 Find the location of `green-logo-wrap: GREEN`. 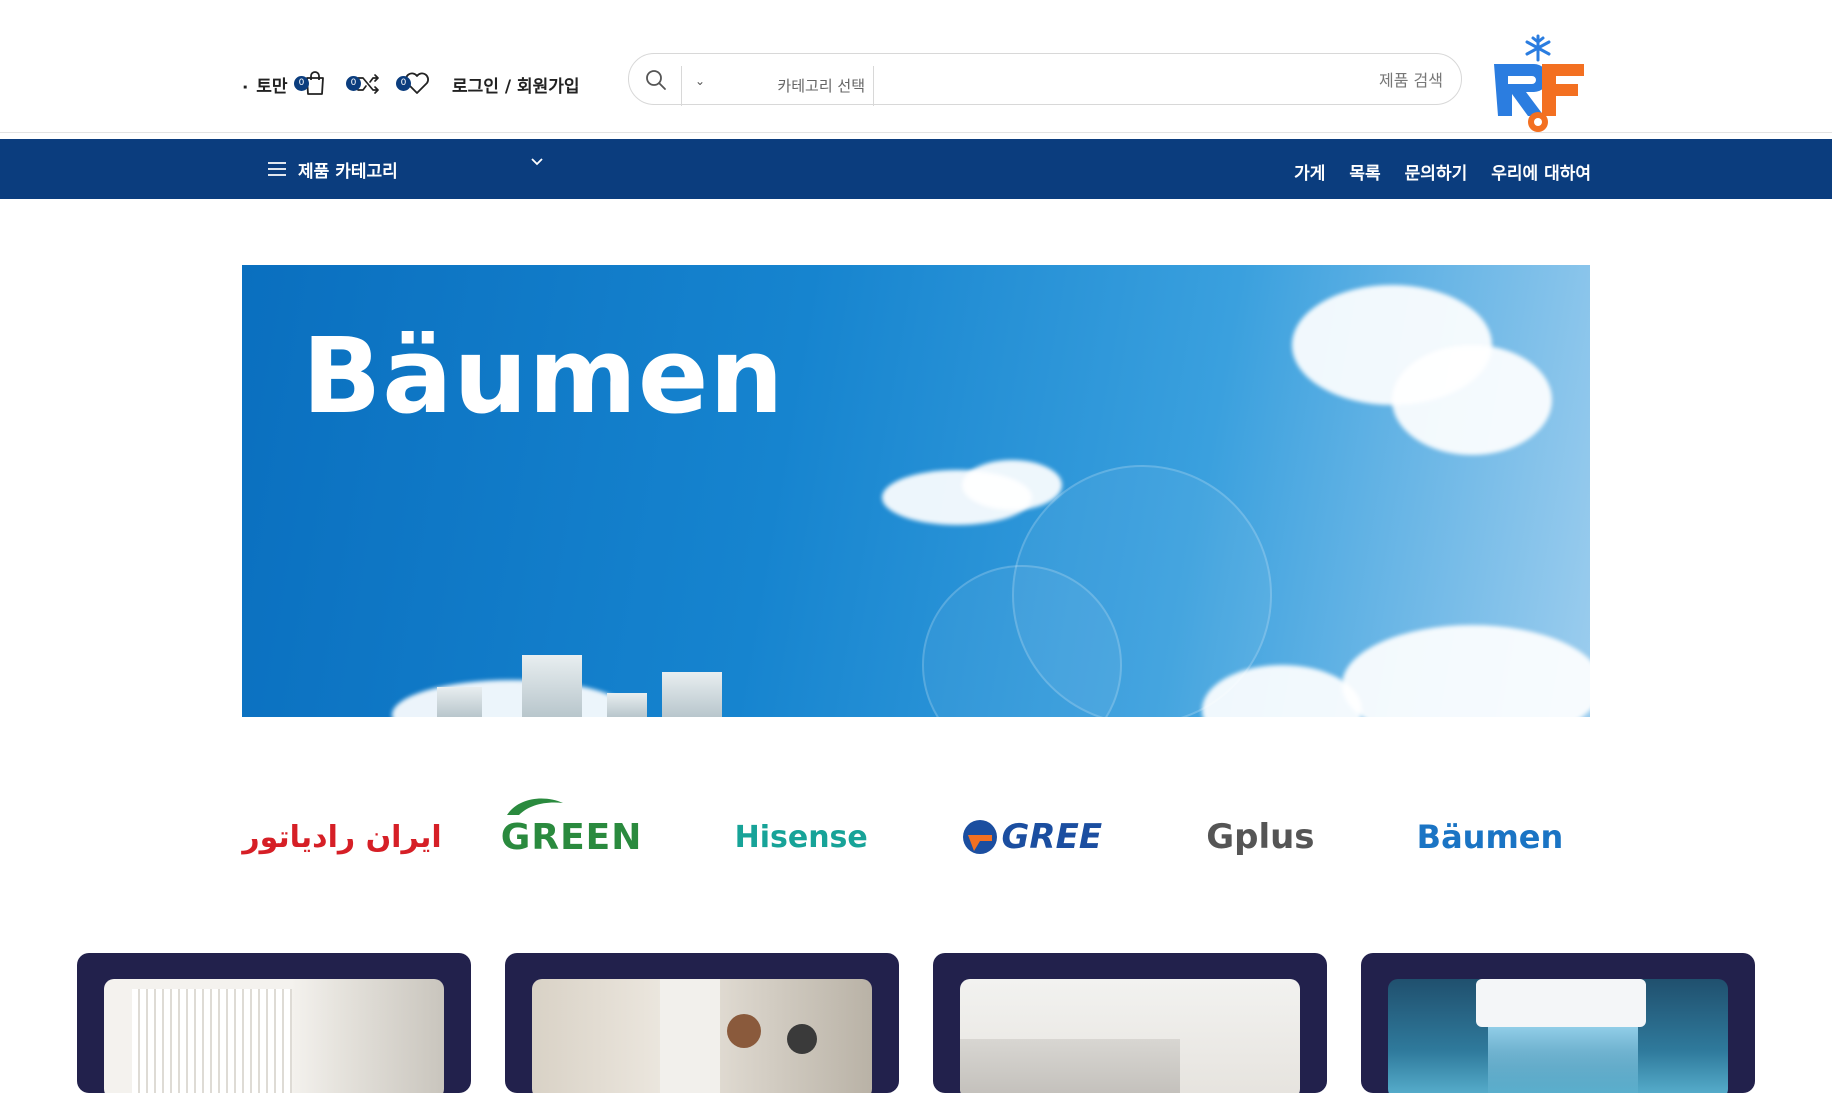

green-logo-wrap: GREEN is located at coordinates (571, 828).